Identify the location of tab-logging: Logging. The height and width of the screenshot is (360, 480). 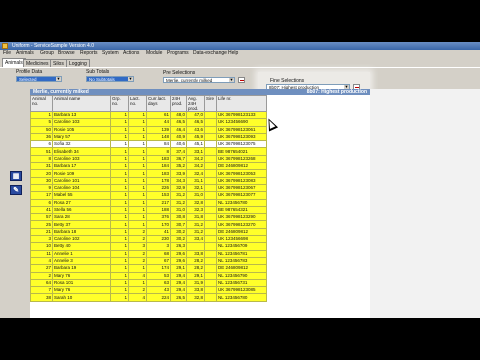
(78, 63).